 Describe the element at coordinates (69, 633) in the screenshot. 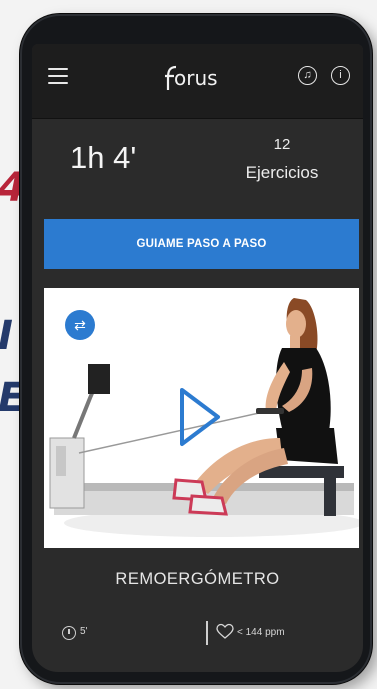

I see `stopwatch-icon` at that location.